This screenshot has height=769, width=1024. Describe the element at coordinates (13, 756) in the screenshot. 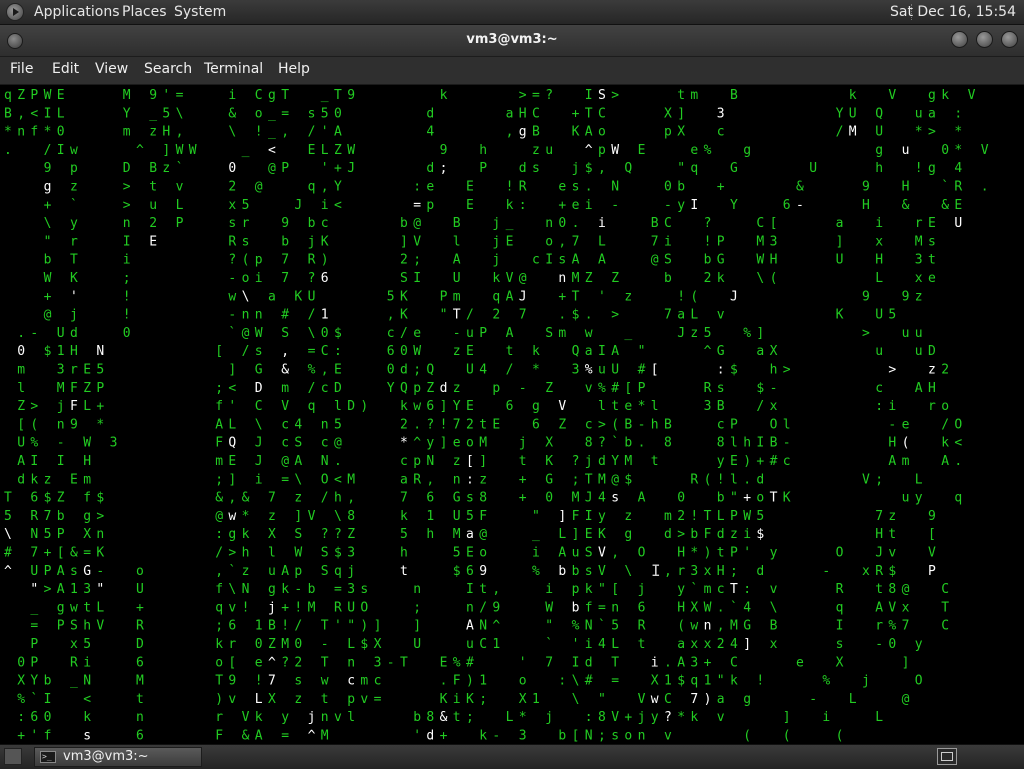

I see `show-desktop-icon` at that location.